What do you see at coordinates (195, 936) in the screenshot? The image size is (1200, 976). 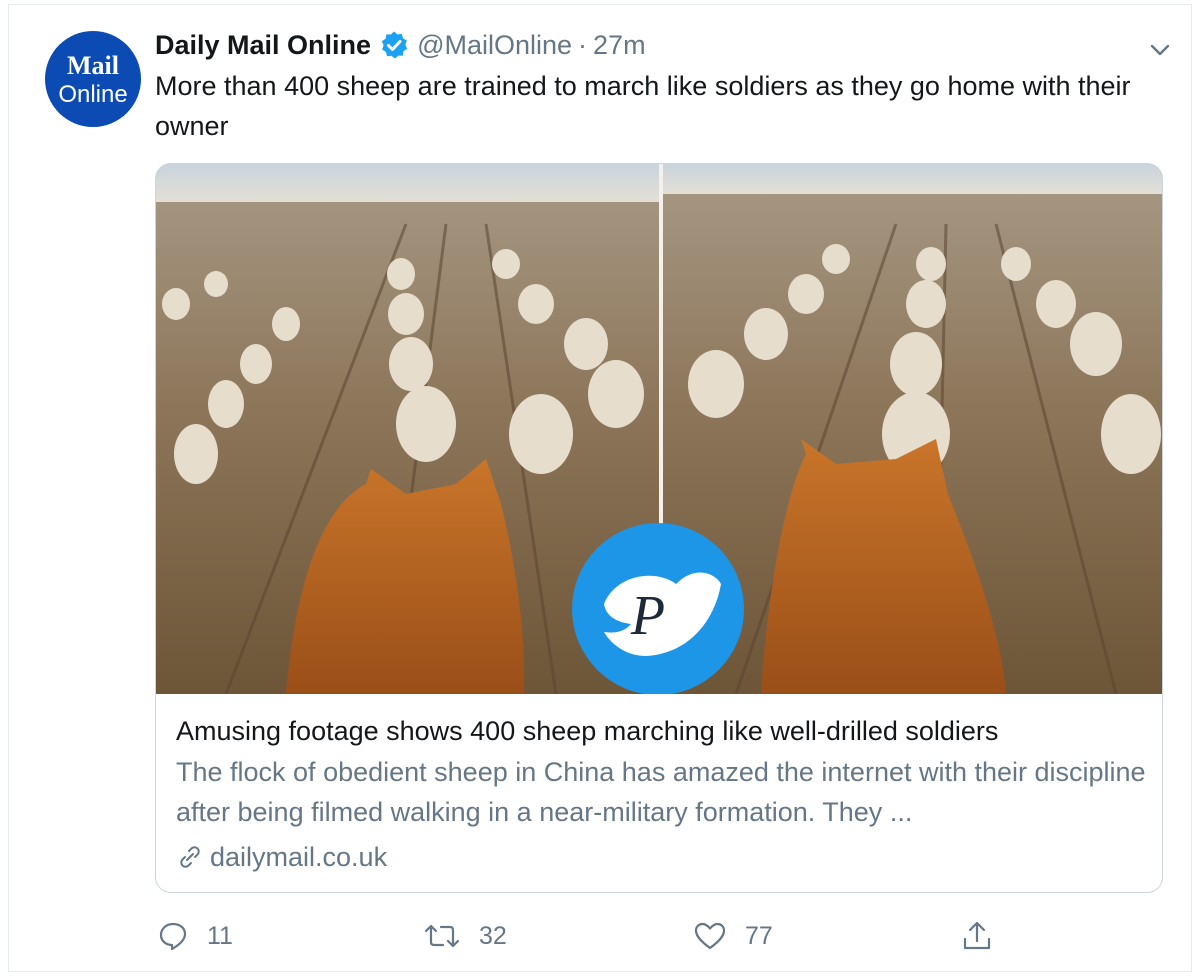 I see `reply-button: 11` at bounding box center [195, 936].